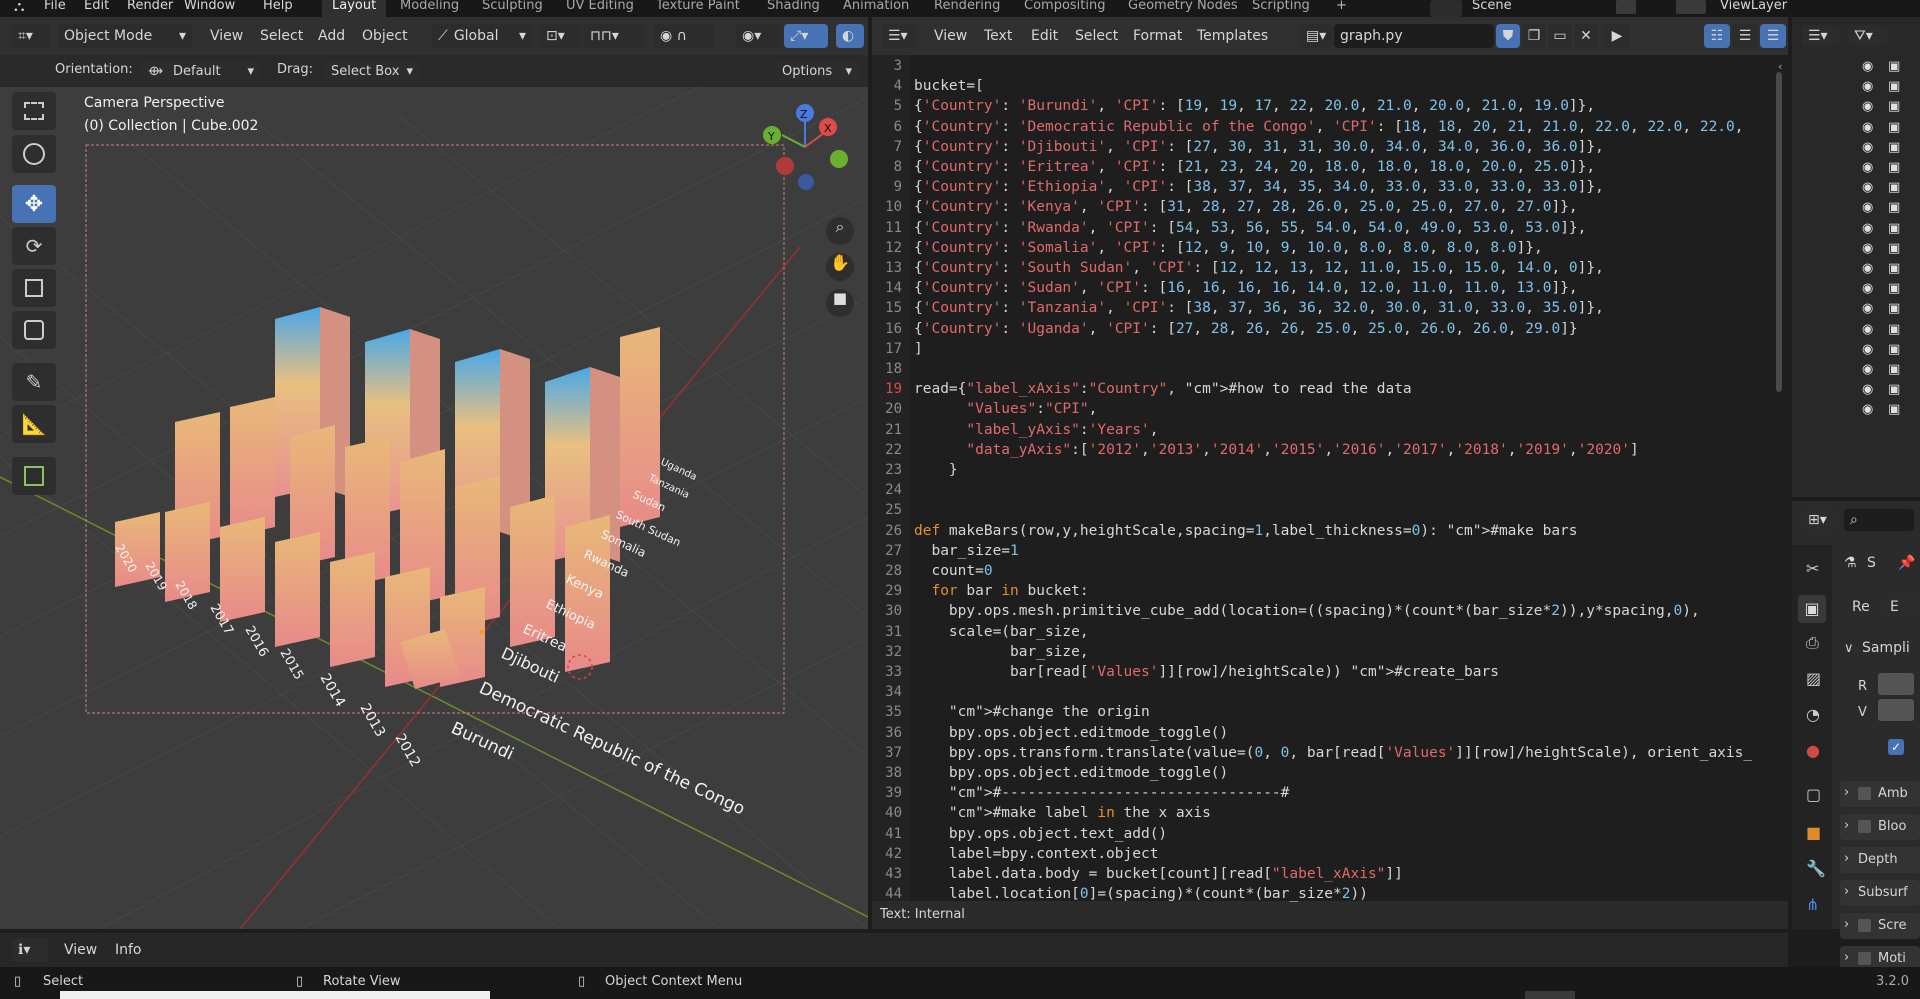 This screenshot has width=1920, height=999. Describe the element at coordinates (876, 6) in the screenshot. I see `tab-animation: Animation` at that location.